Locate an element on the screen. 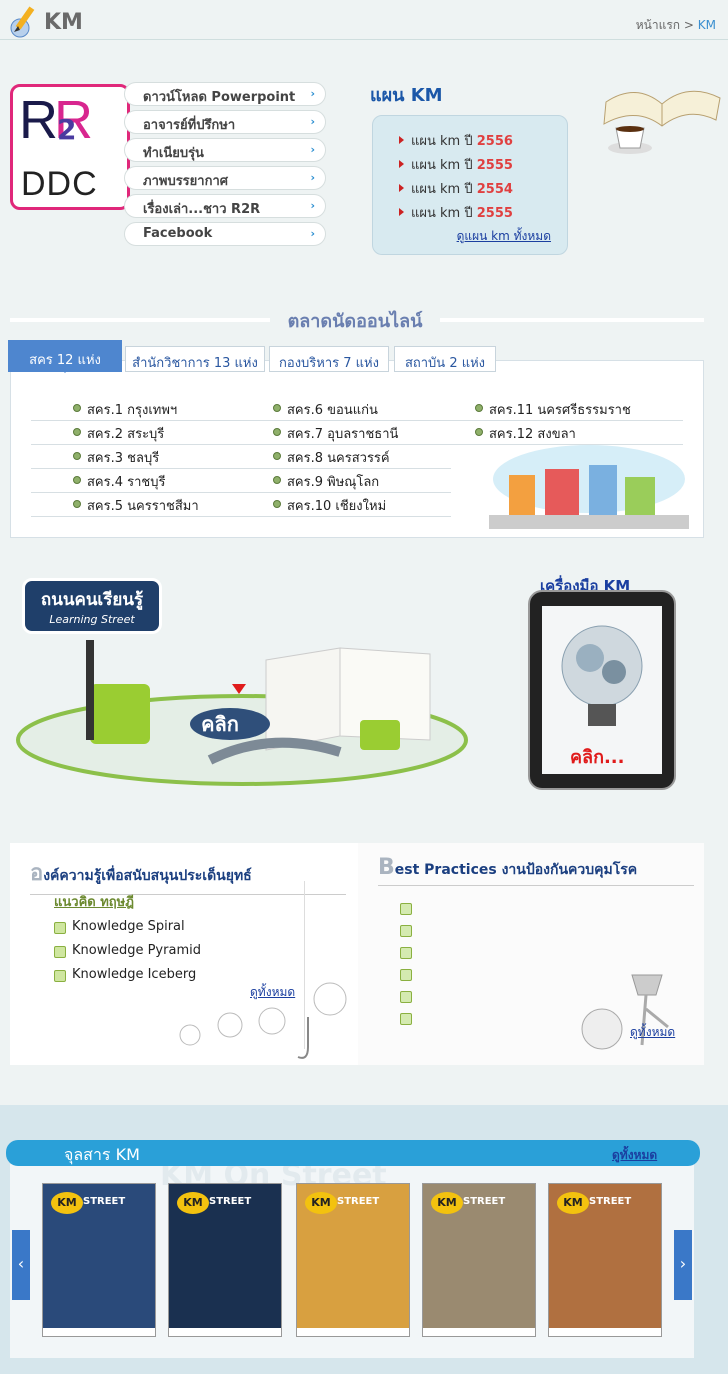  menu-advisors: อาจารย์ที่ปรึกษา › is located at coordinates (225, 122).